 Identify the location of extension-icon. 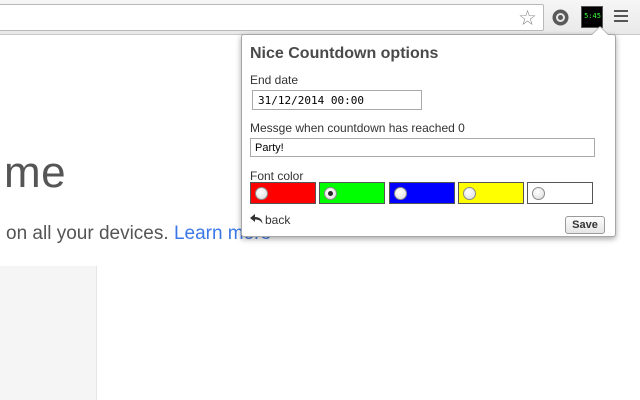
(560, 17).